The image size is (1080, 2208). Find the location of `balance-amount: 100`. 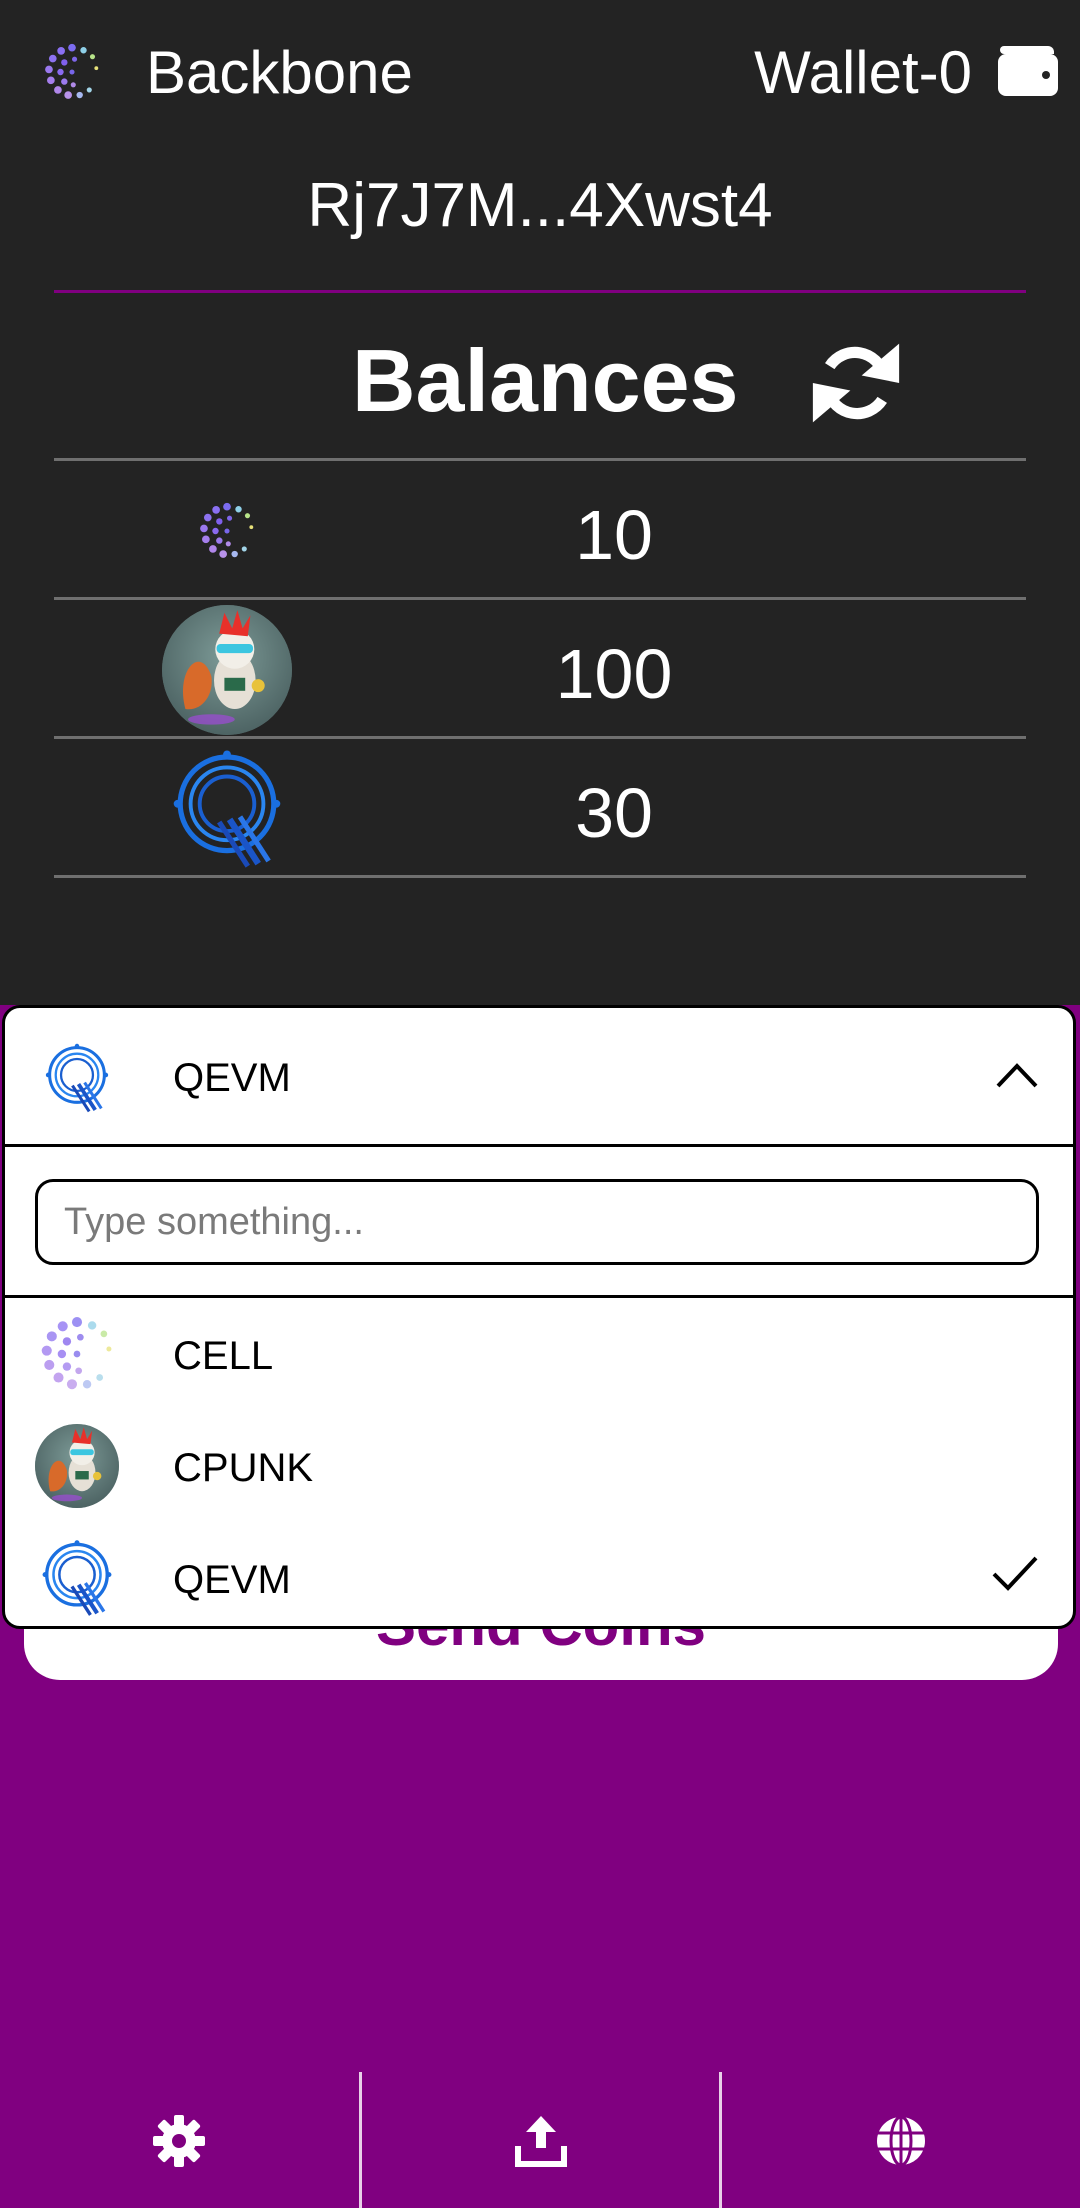

balance-amount: 100 is located at coordinates (614, 674).